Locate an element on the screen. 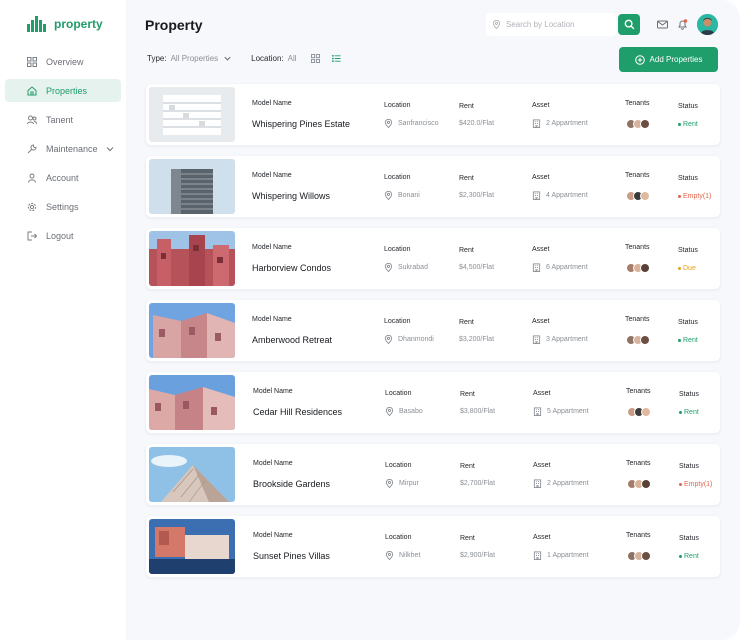 Image resolution: width=740 pixels, height=640 pixels. status-text: Due is located at coordinates (689, 268).